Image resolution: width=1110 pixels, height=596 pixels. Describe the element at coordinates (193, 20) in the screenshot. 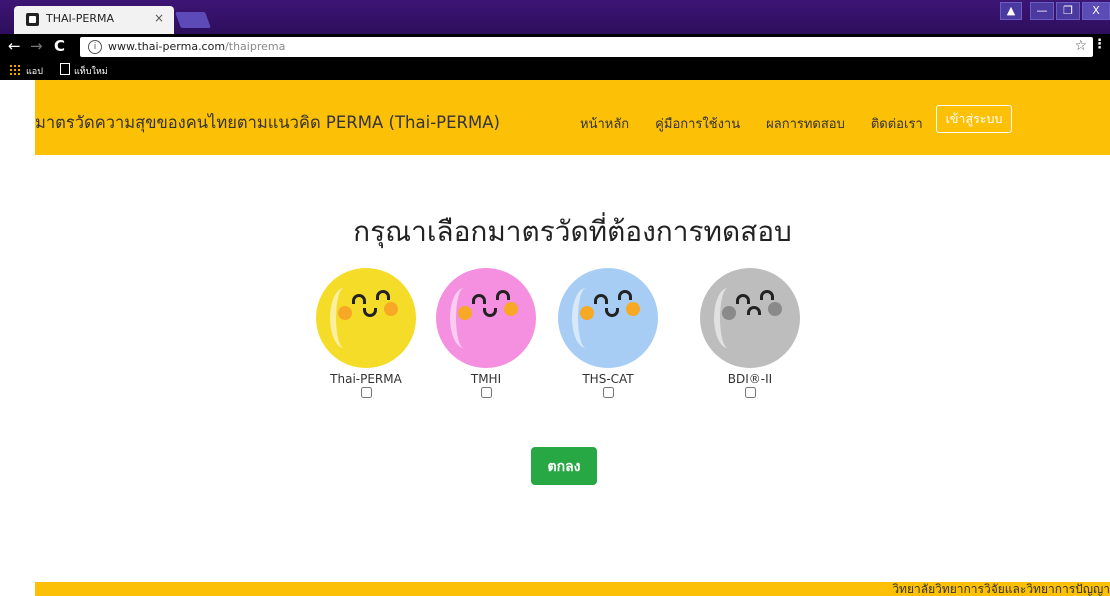

I see `new-tab-button` at that location.